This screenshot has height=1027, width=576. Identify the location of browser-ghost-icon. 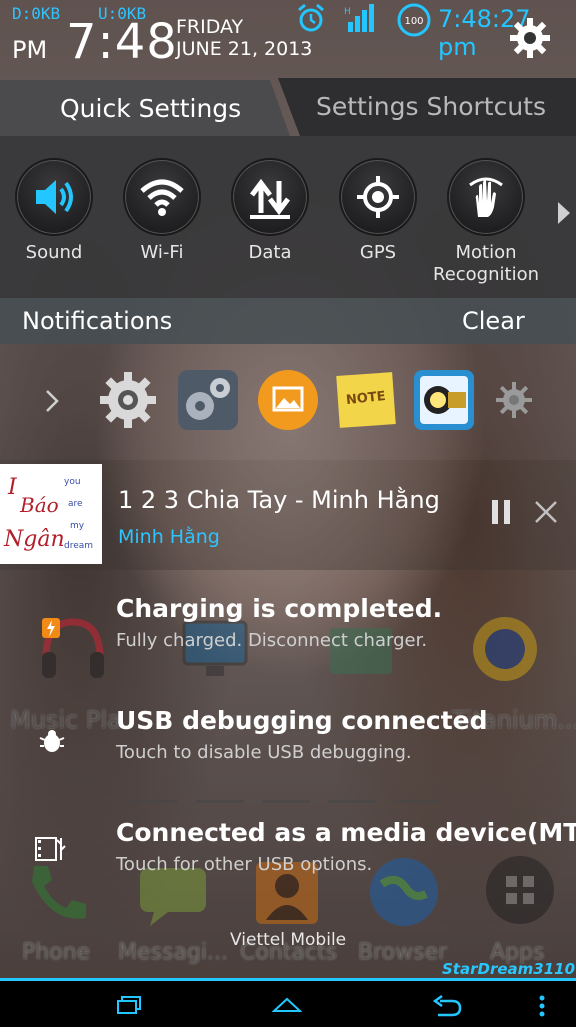
(404, 892).